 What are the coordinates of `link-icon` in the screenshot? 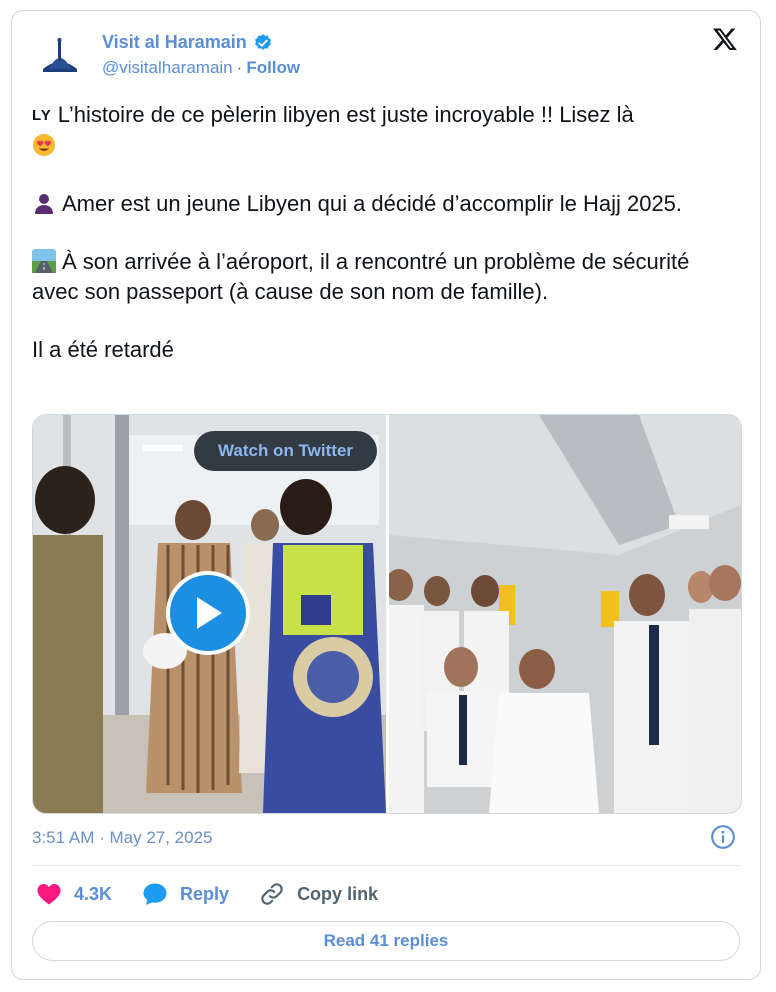 It's located at (272, 894).